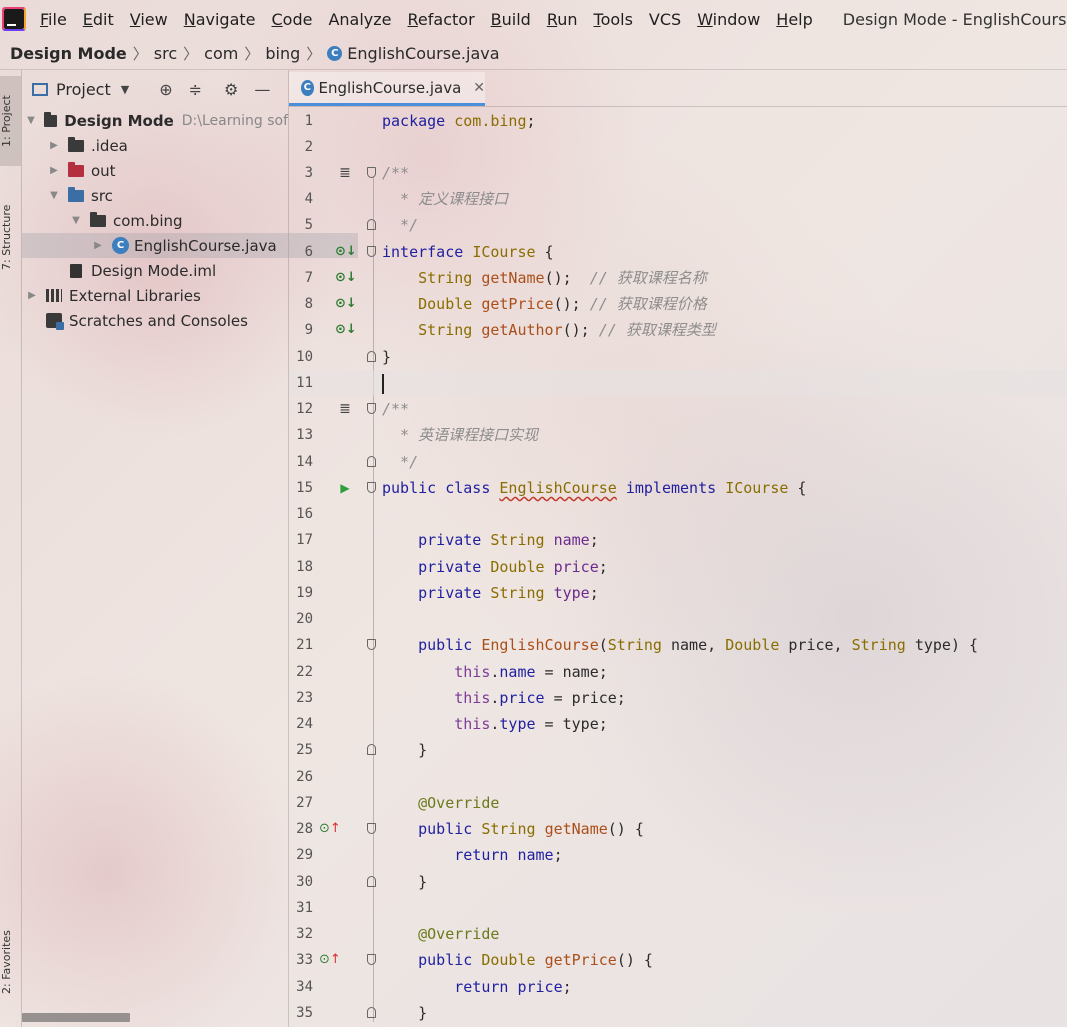 This screenshot has width=1067, height=1027. What do you see at coordinates (205, 245) in the screenshot?
I see `tree-item-label: EnglishCourse.java` at bounding box center [205, 245].